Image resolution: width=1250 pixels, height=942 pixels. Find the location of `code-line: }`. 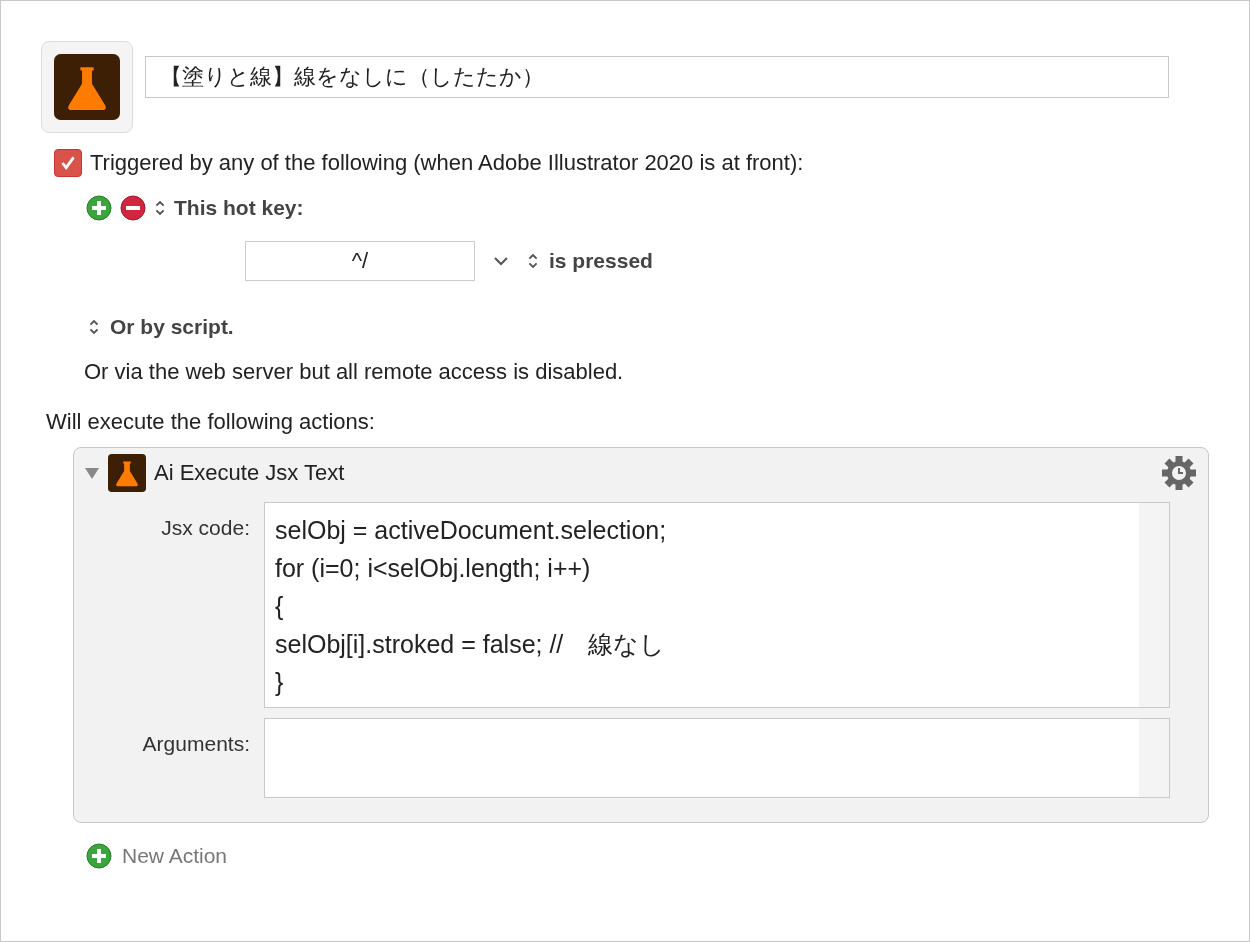

code-line: } is located at coordinates (280, 682).